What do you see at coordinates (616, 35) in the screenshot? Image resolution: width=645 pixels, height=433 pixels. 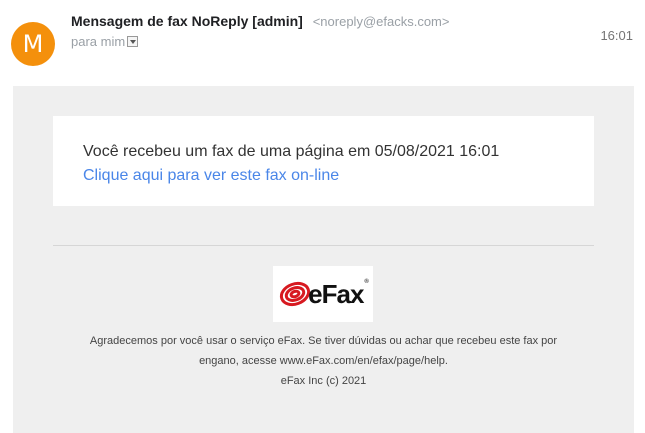 I see `email-timestamp: 16:01` at bounding box center [616, 35].